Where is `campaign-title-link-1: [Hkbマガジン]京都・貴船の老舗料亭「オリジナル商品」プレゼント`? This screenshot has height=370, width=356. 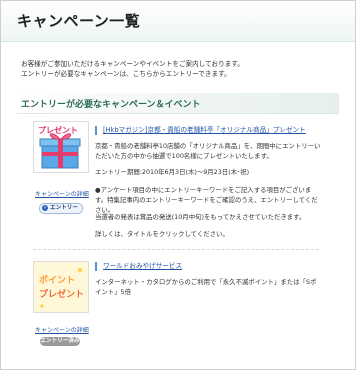 campaign-title-link-1: [Hkbマガジン]京都・貴船の老舗料亭「オリジナル商品」プレゼント is located at coordinates (214, 130).